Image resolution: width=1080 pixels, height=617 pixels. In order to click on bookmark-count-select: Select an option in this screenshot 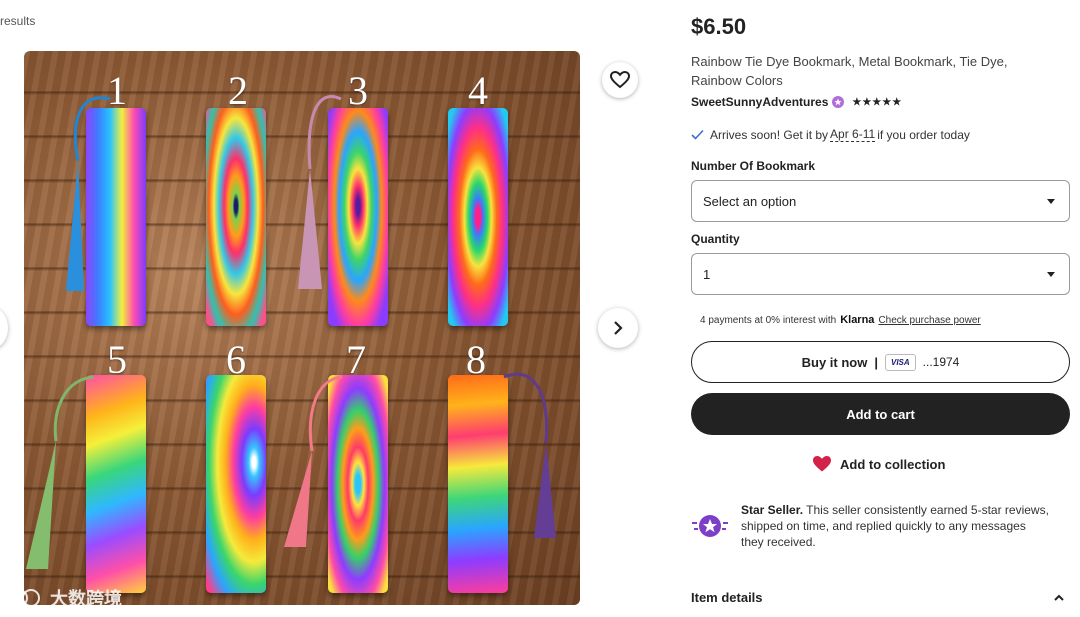, I will do `click(880, 201)`.